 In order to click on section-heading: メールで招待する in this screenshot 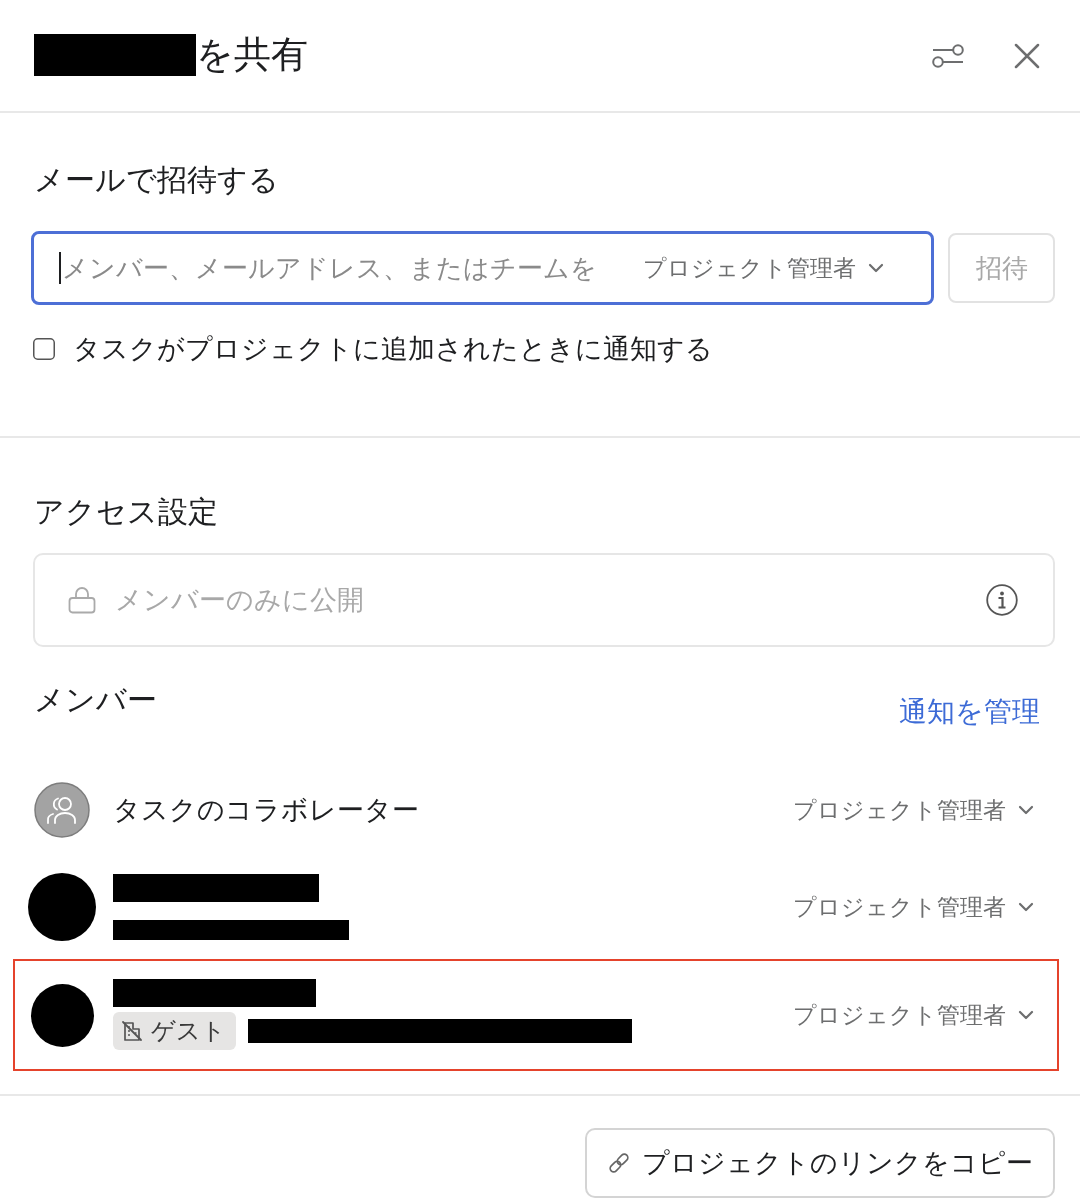, I will do `click(156, 180)`.